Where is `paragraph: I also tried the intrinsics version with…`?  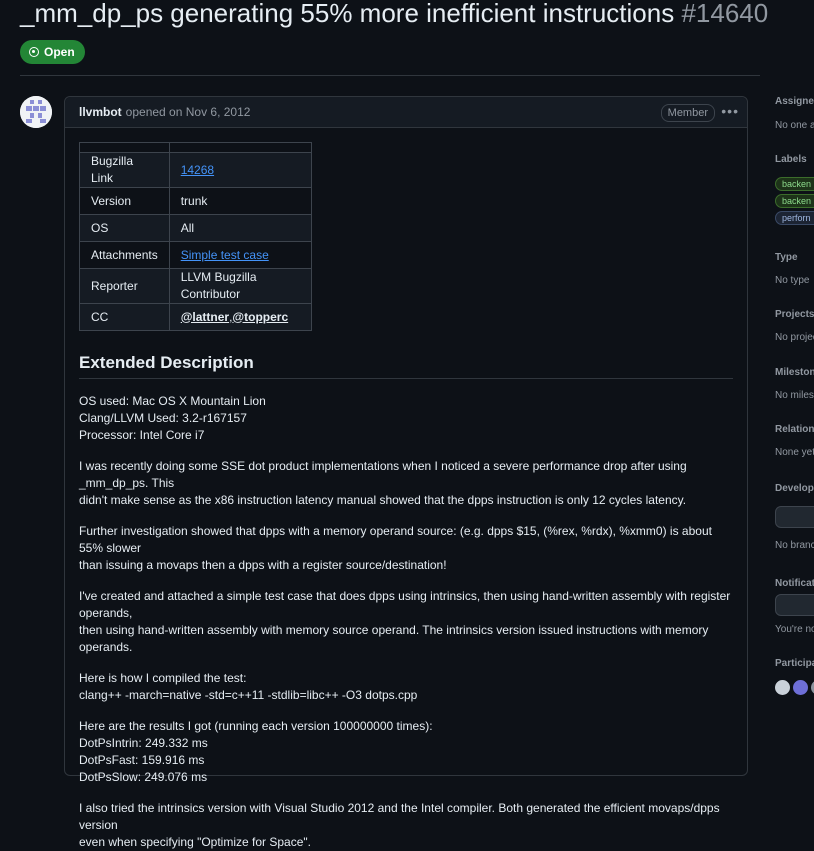 paragraph: I also tried the intrinsics version with… is located at coordinates (406, 825).